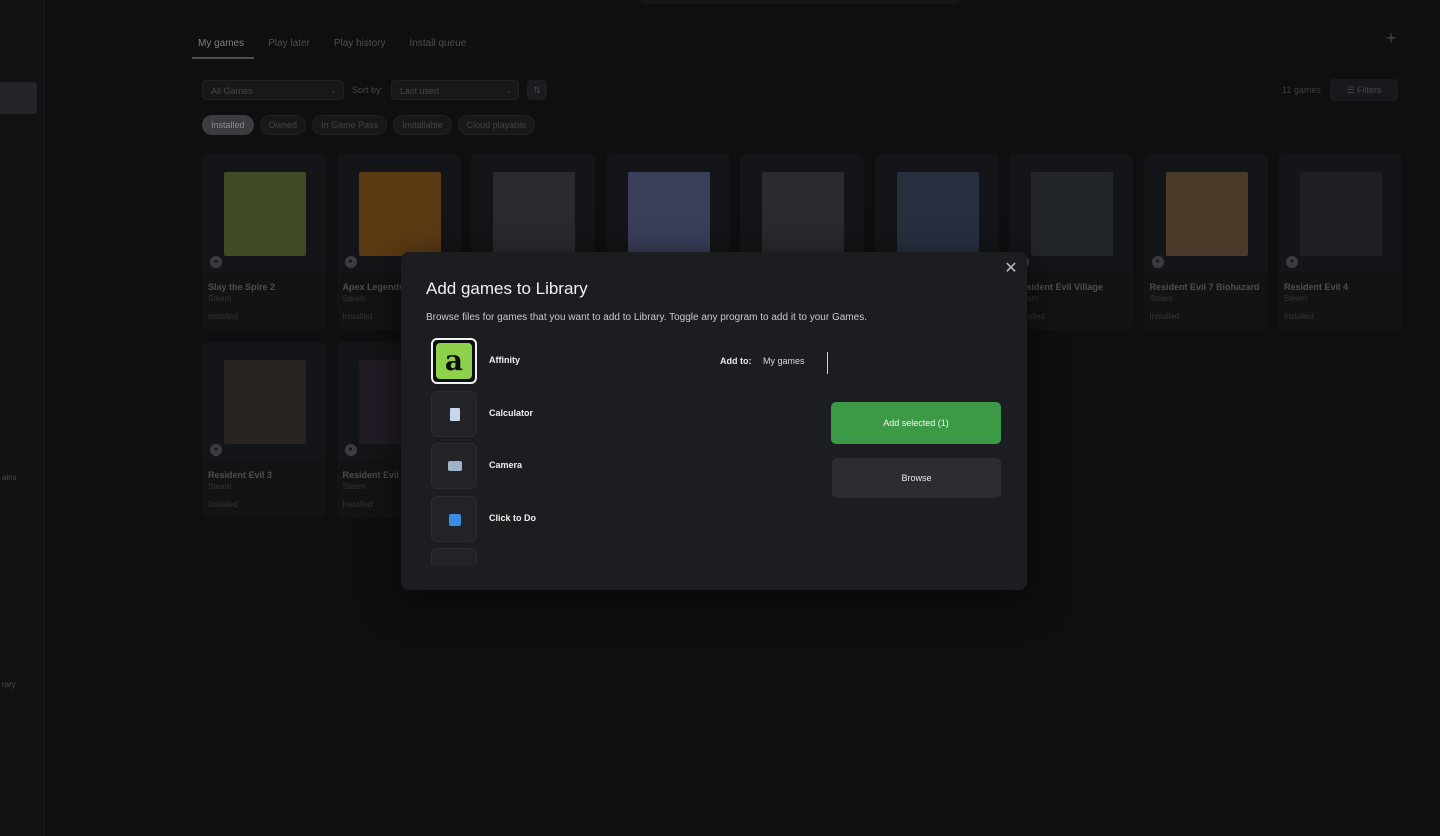 Image resolution: width=1440 pixels, height=836 pixels. Describe the element at coordinates (232, 91) in the screenshot. I see `collection-dropdown-value: All Games` at that location.